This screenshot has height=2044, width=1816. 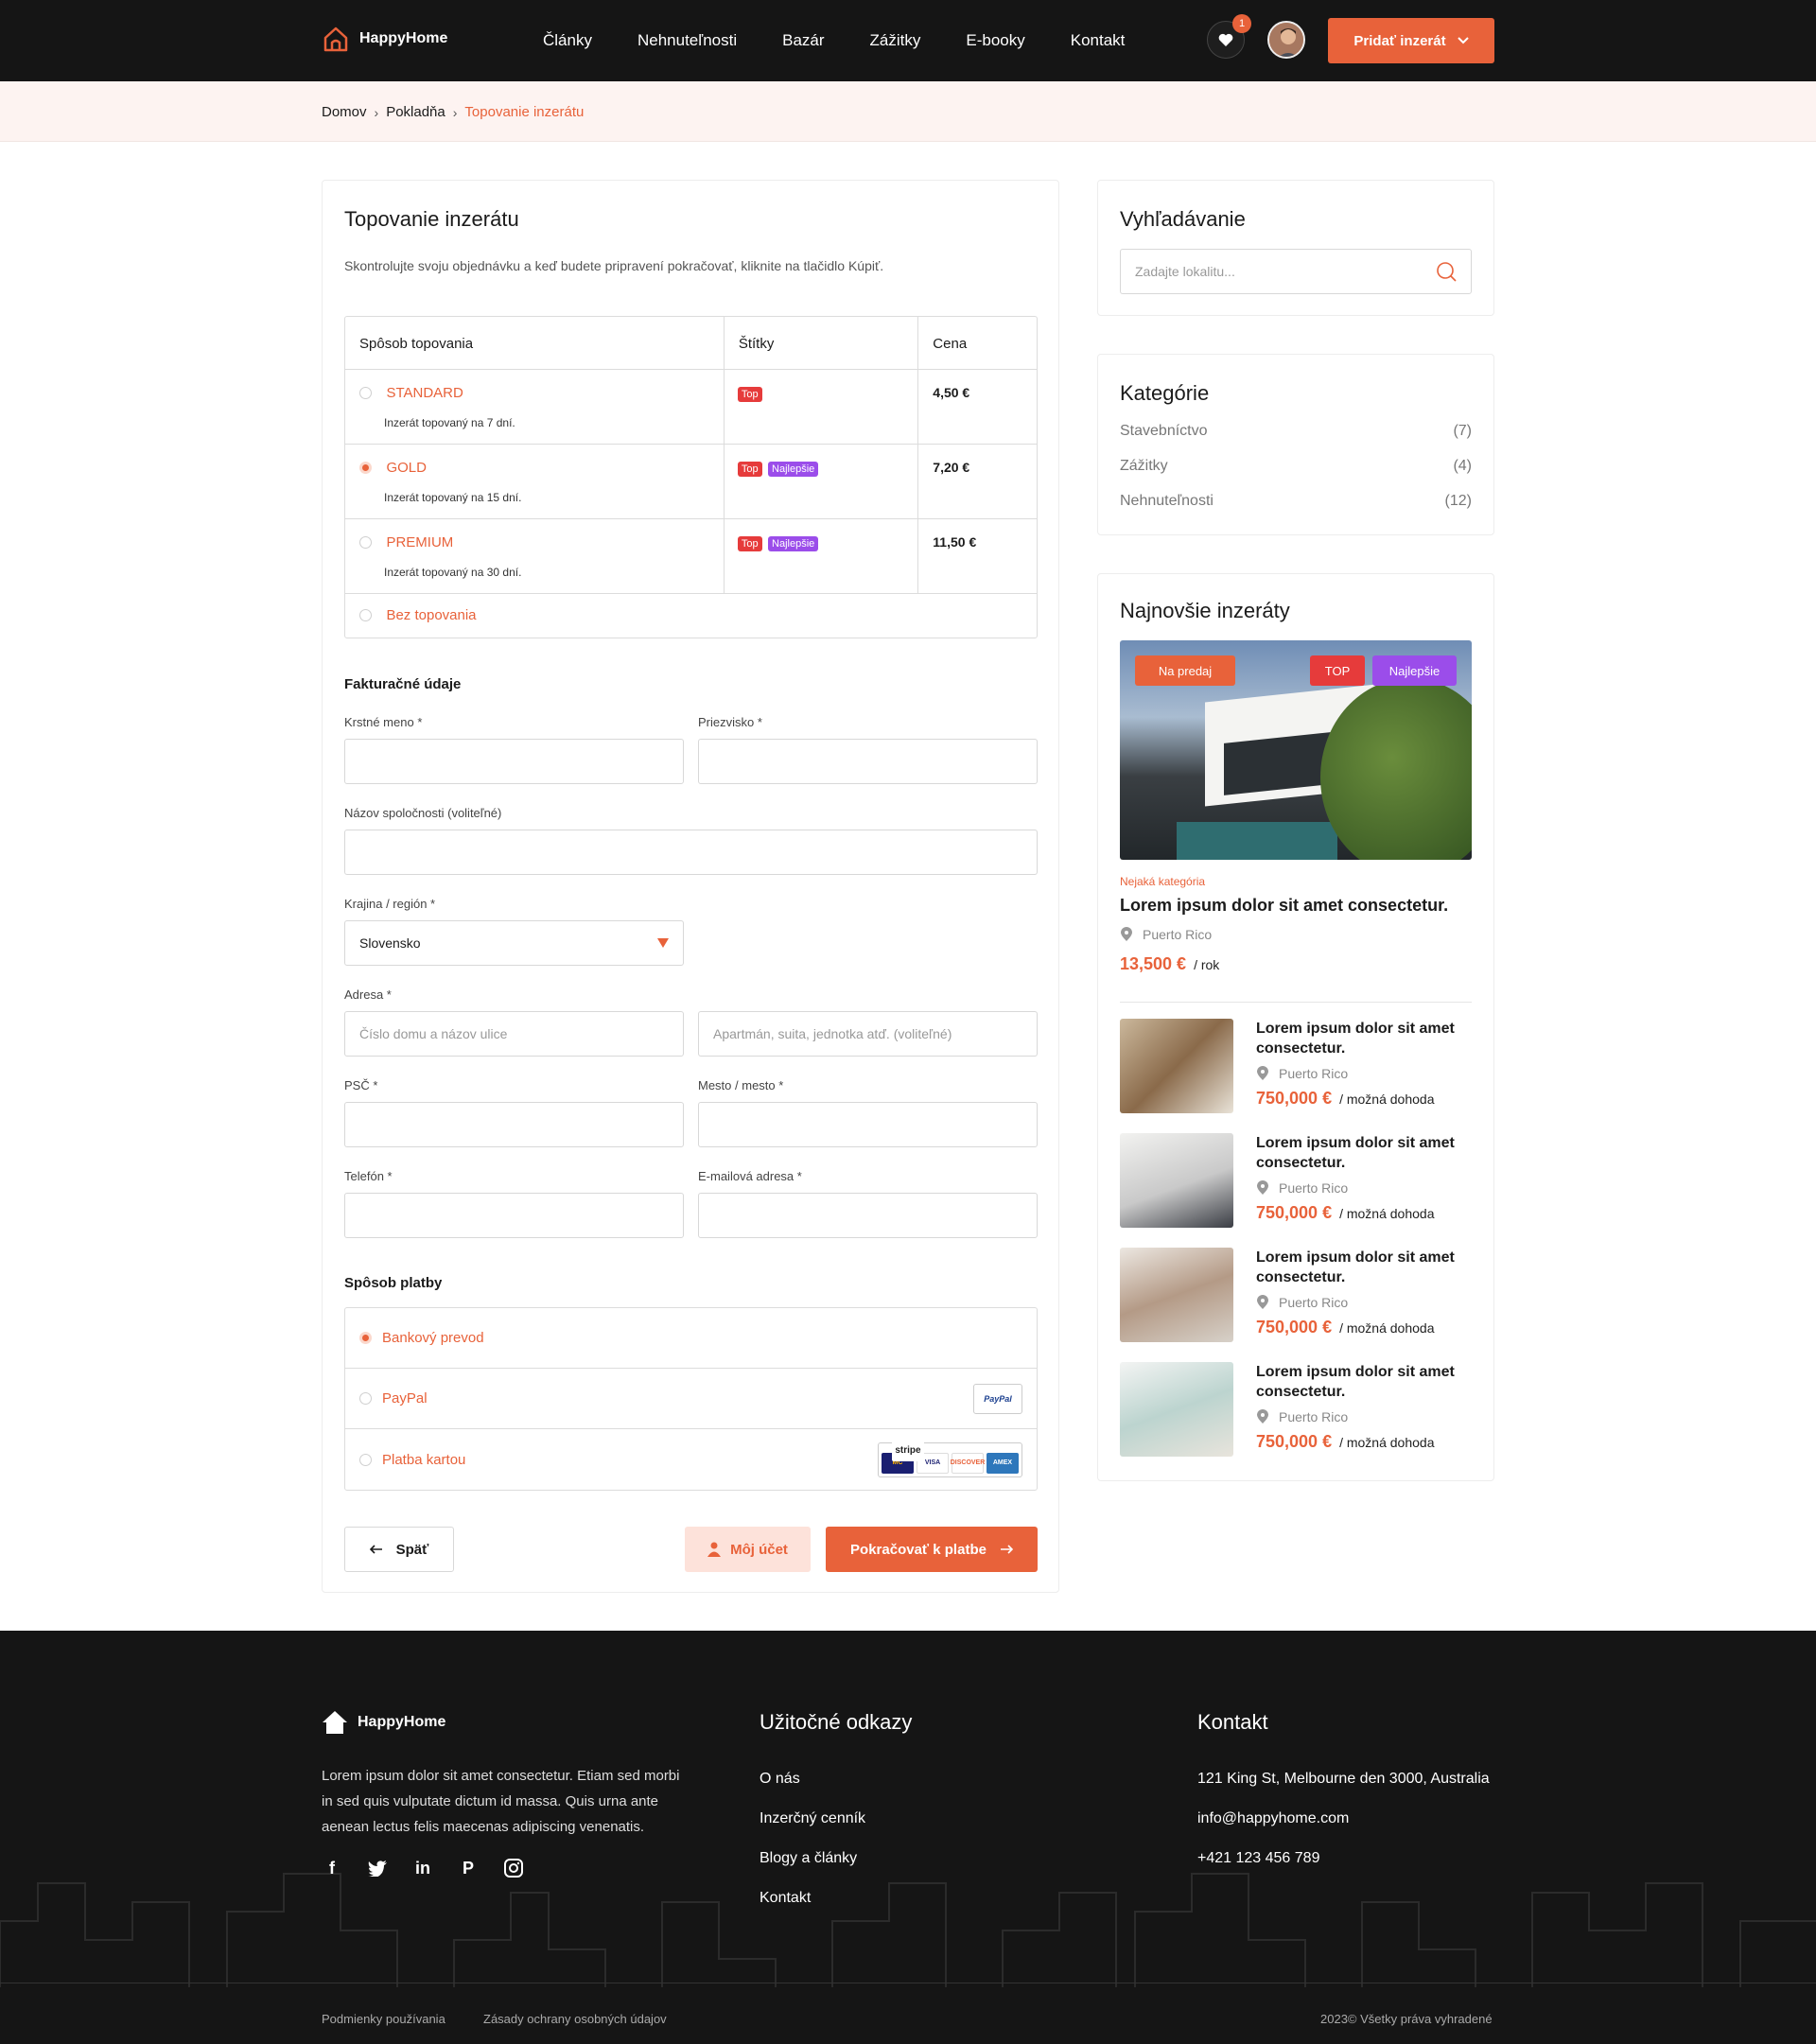 I want to click on radio-premium, so click(x=365, y=543).